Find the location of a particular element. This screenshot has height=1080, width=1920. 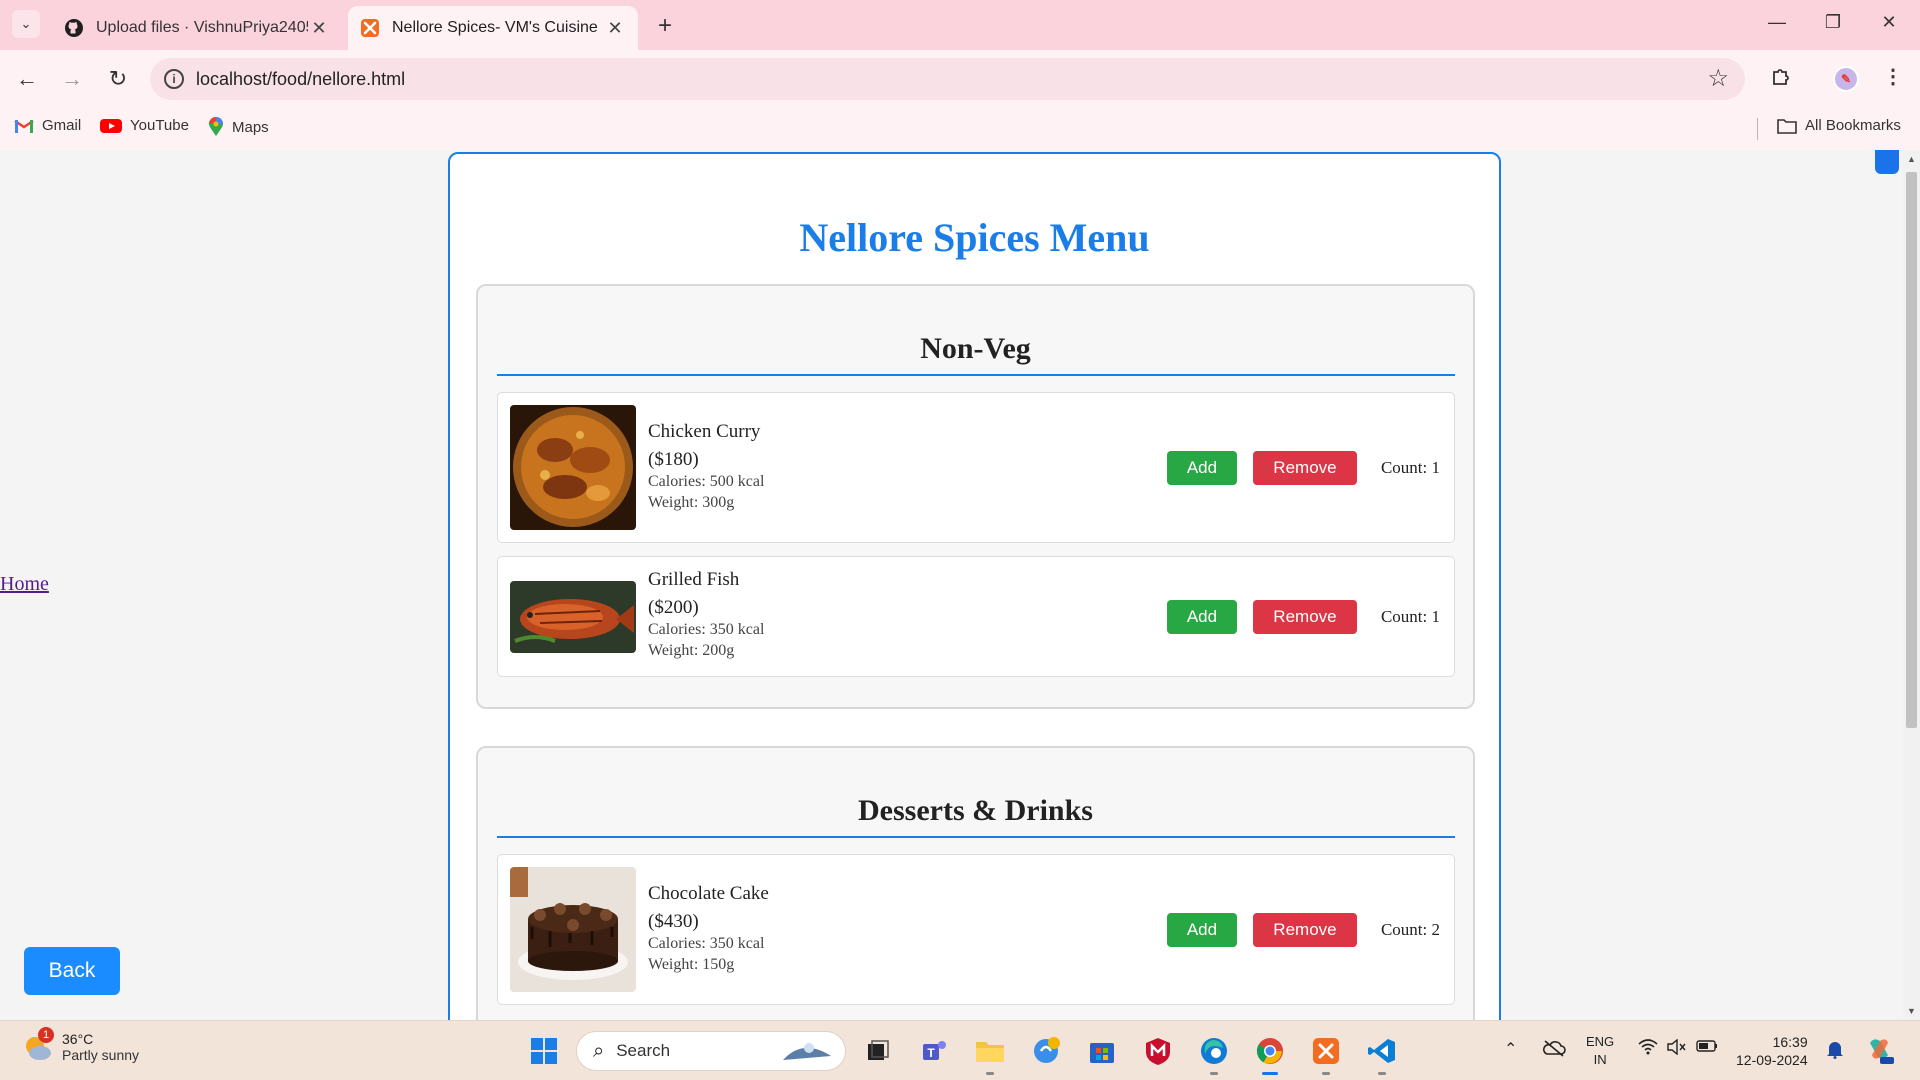

file-explorer-icon is located at coordinates (990, 1054).